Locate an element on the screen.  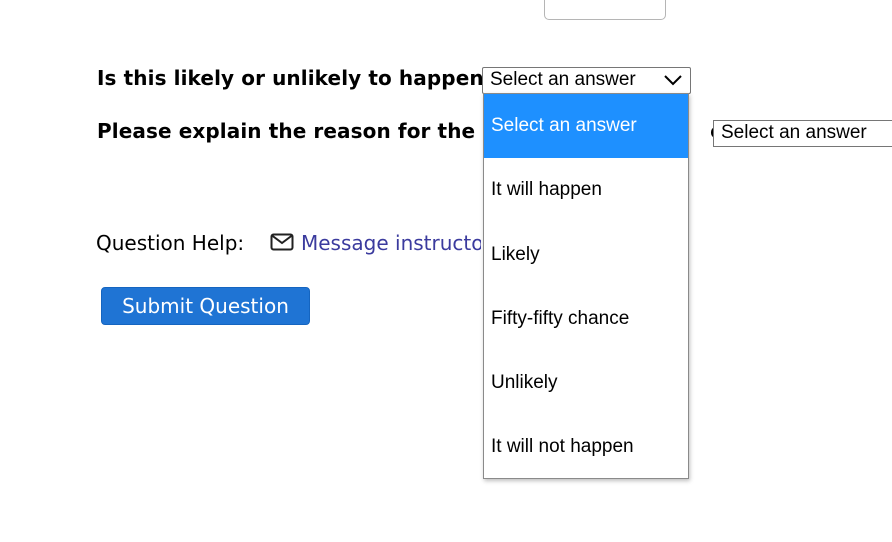
dropdown-option: Fifty-fifty chance is located at coordinates (586, 319).